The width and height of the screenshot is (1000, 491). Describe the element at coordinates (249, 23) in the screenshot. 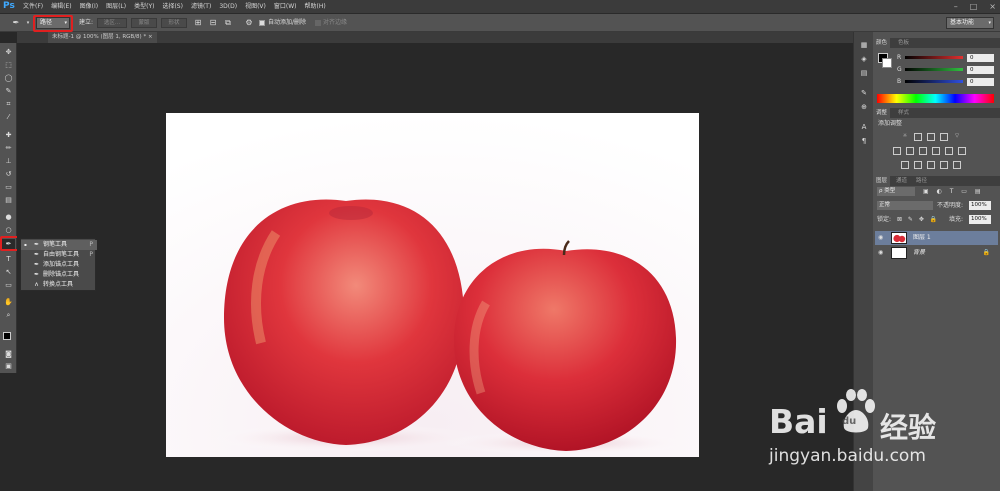

I see `gear-icon: ⚙` at that location.